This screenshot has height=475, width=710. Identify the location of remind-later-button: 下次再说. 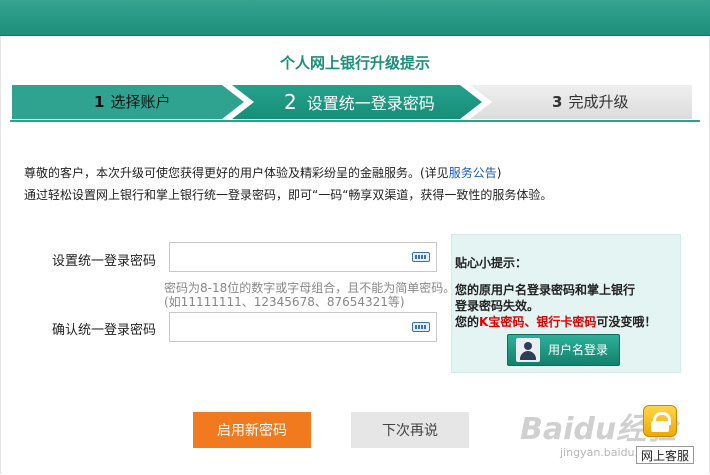
(410, 430).